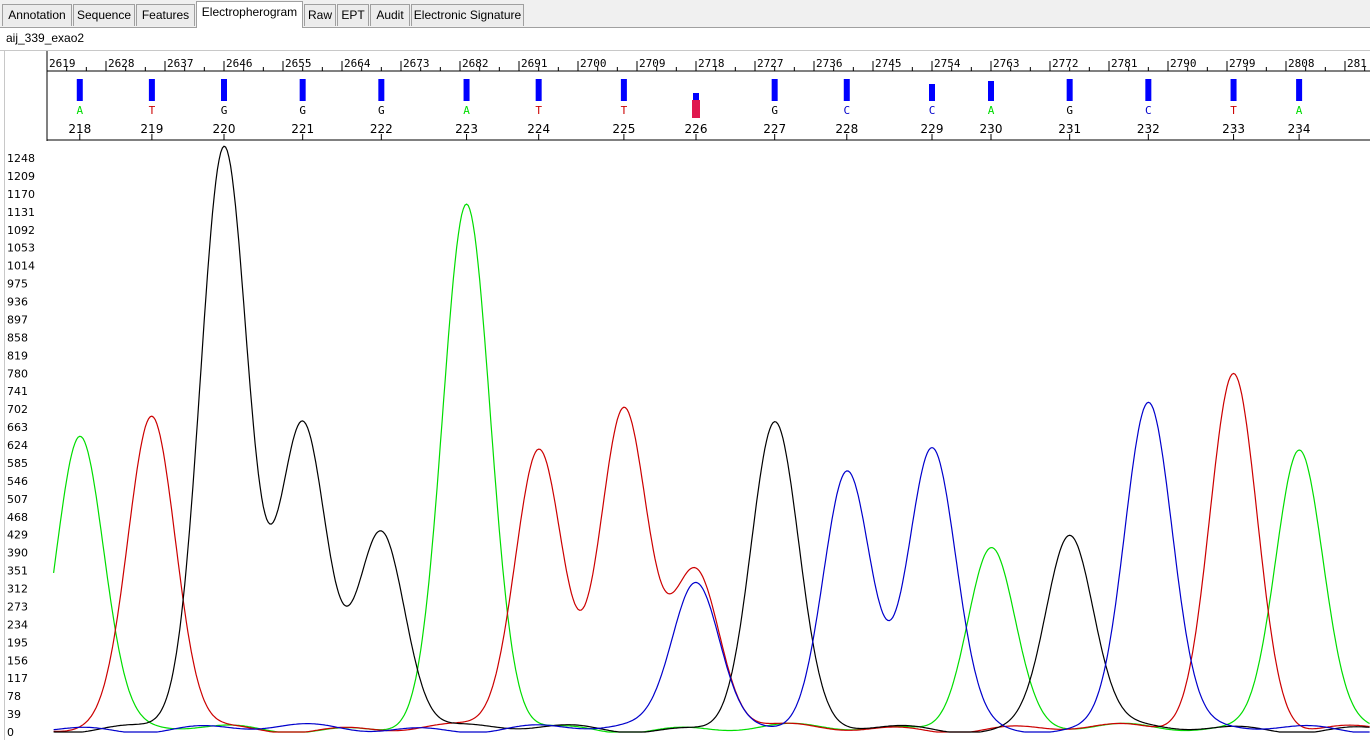 The height and width of the screenshot is (740, 1370). What do you see at coordinates (17, 337) in the screenshot?
I see `y-tick-label: 858` at bounding box center [17, 337].